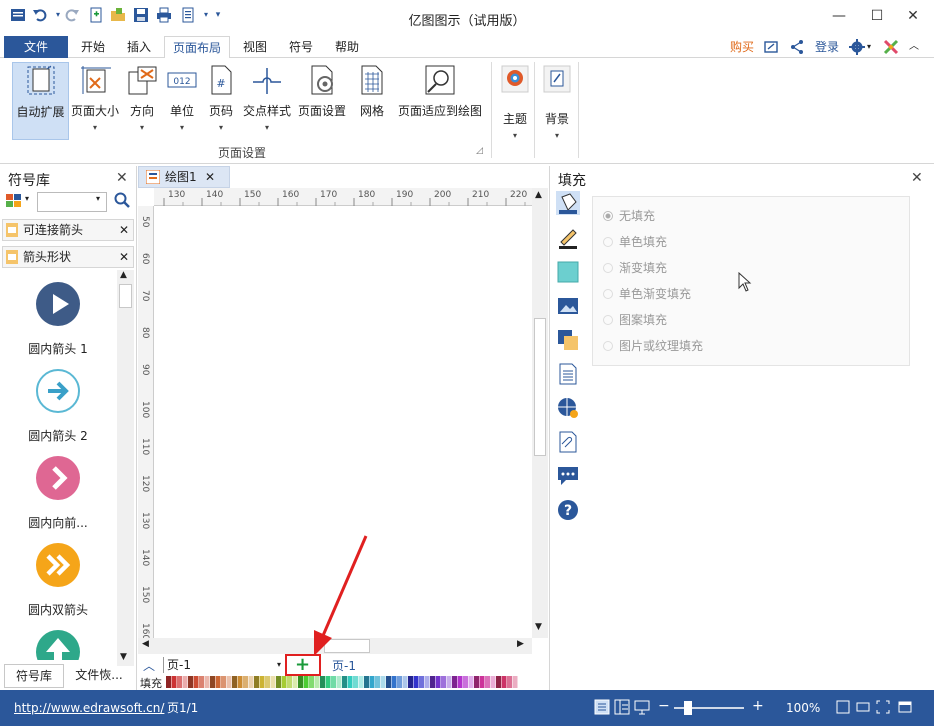 The image size is (934, 726). Describe the element at coordinates (95, 102) in the screenshot. I see `page-size-button: 页面大小 ▾` at that location.